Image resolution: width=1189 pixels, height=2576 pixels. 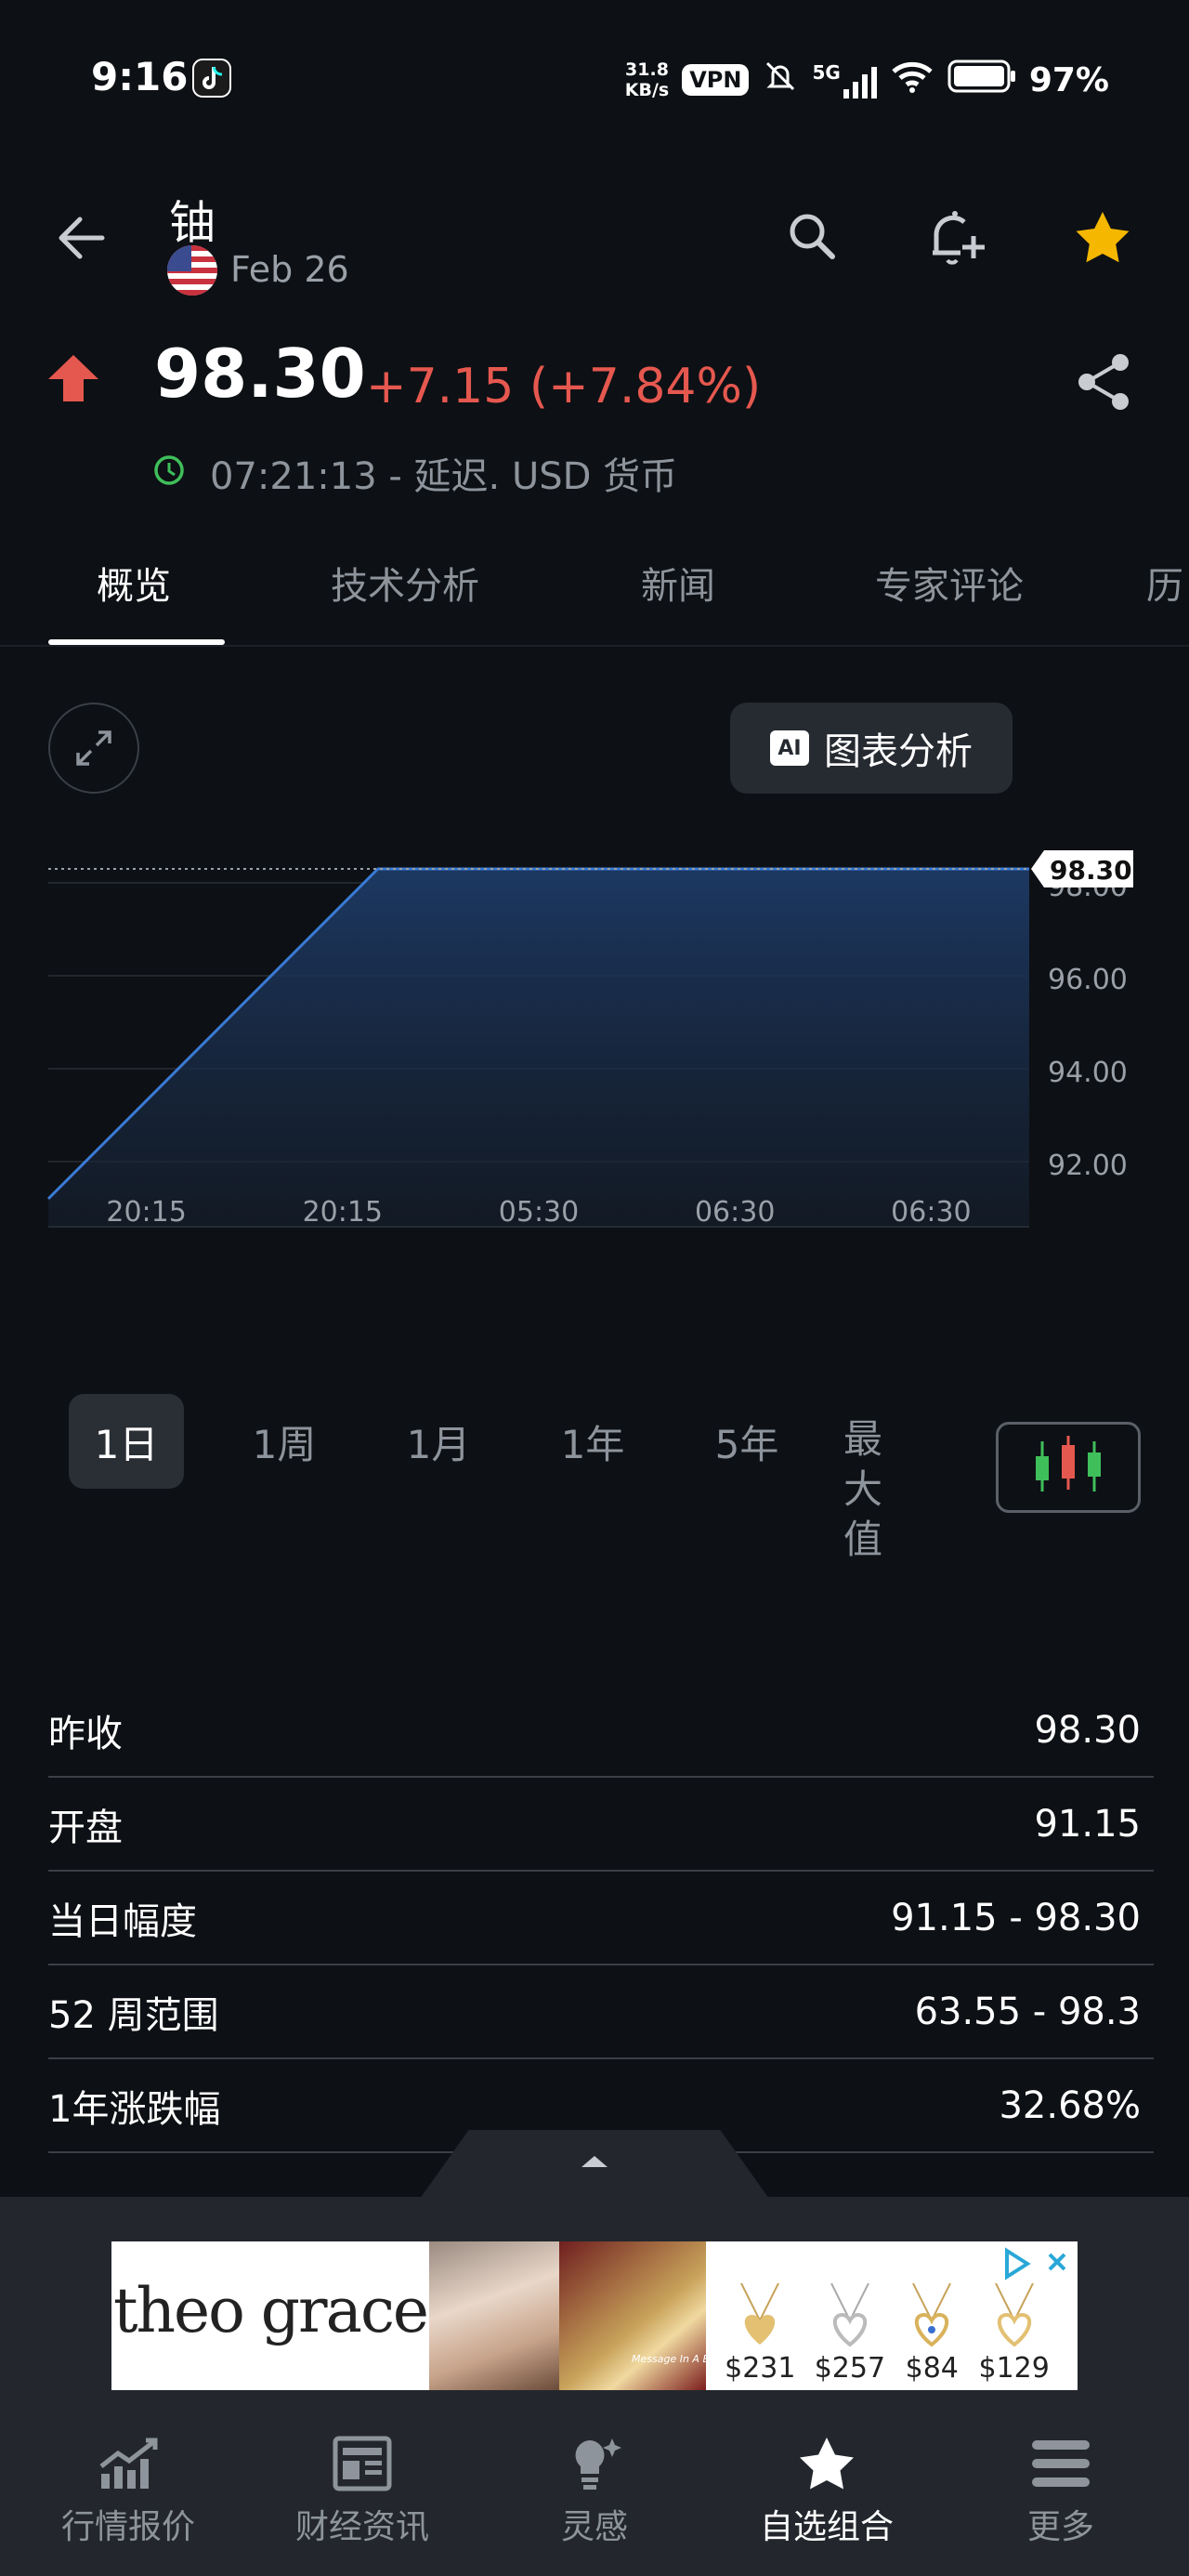 I want to click on share-icon, so click(x=1103, y=382).